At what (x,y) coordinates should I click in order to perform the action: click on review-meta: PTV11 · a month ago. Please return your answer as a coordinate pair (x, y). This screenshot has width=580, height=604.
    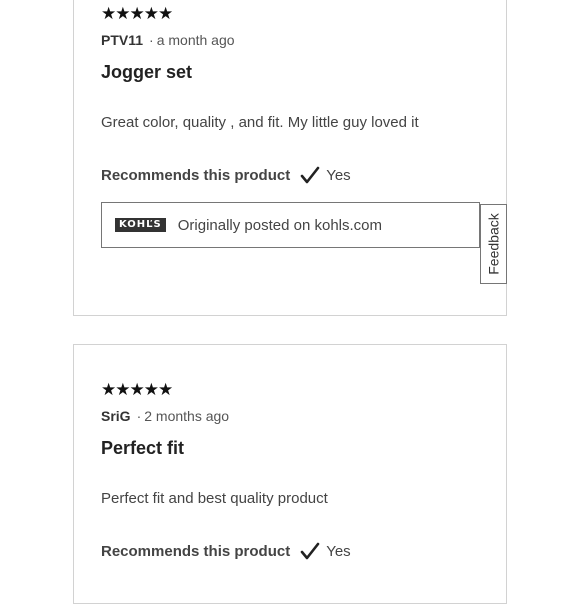
    Looking at the image, I should click on (168, 40).